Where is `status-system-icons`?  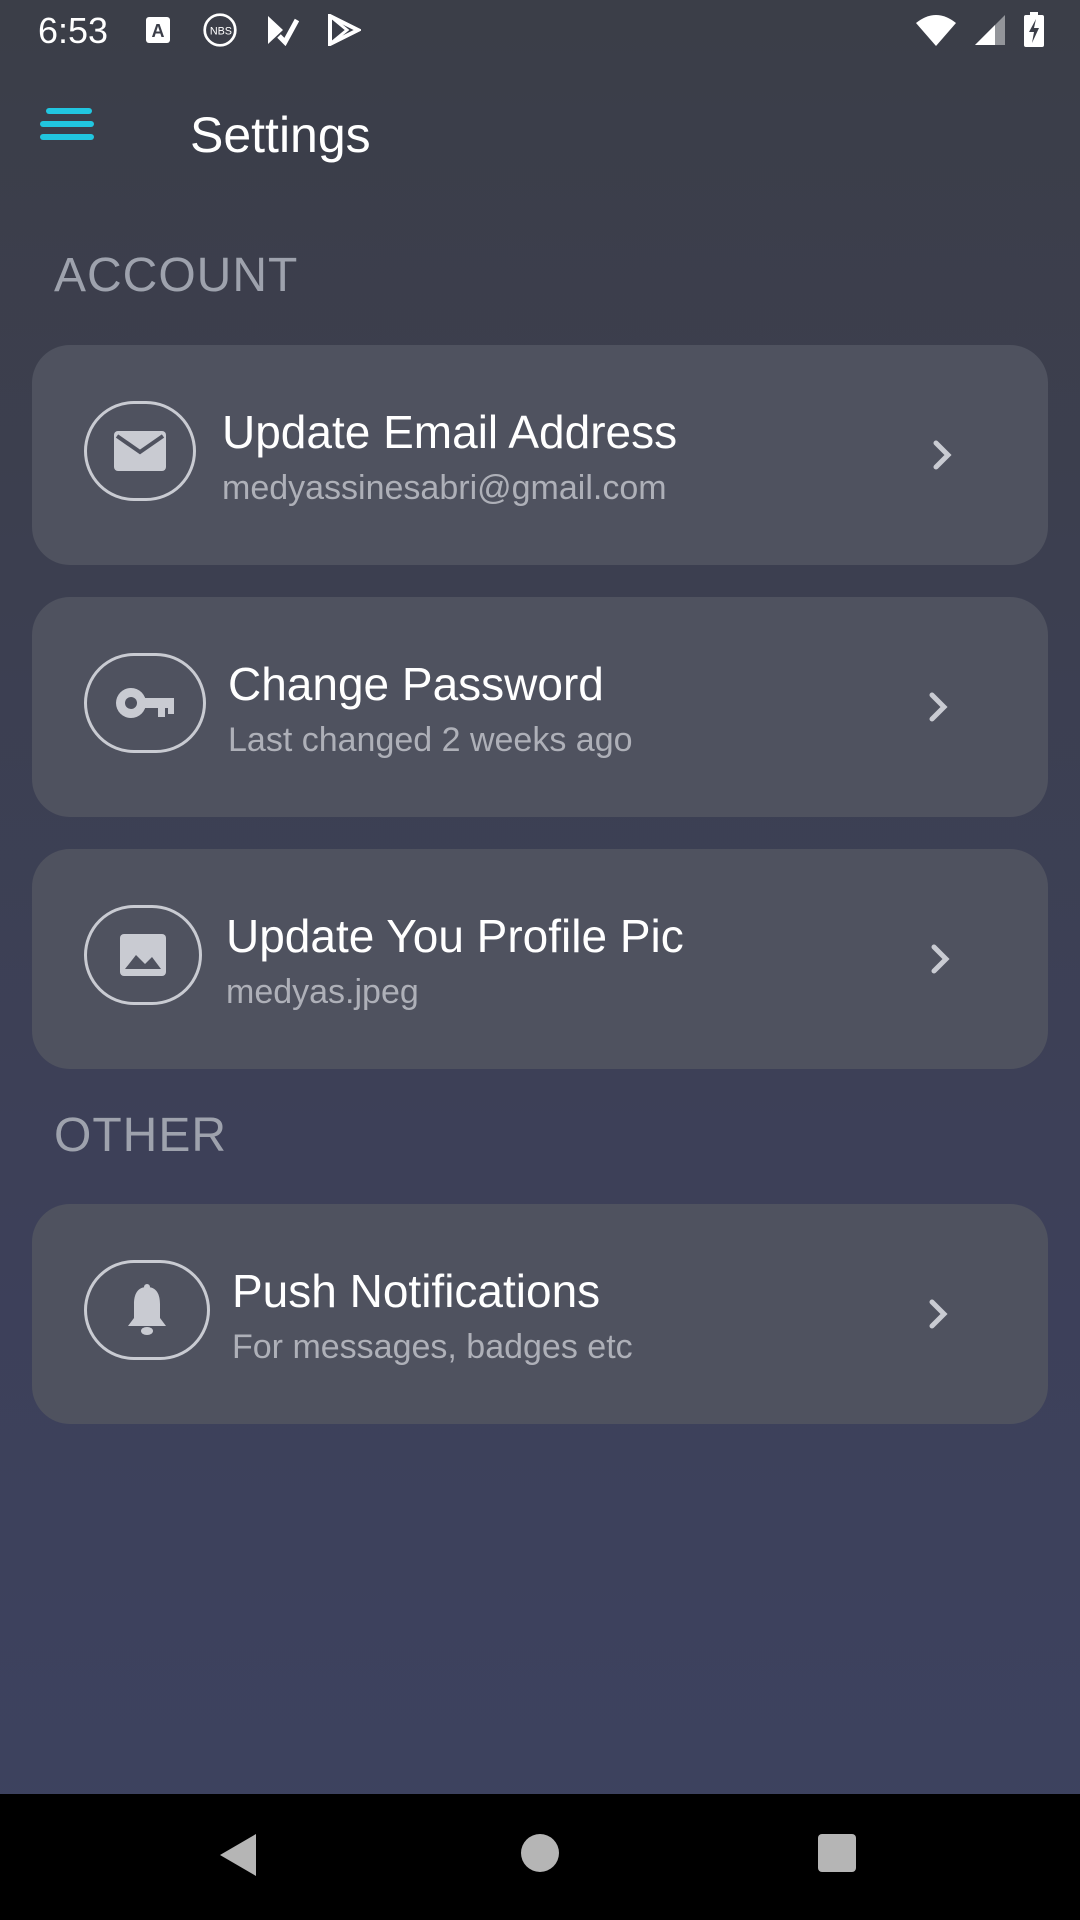
status-system-icons is located at coordinates (980, 30).